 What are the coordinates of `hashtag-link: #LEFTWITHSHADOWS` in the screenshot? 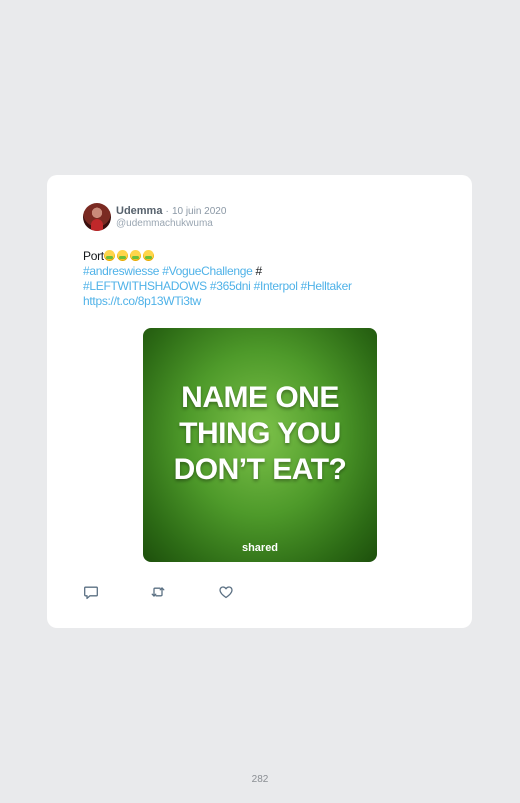 It's located at (145, 286).